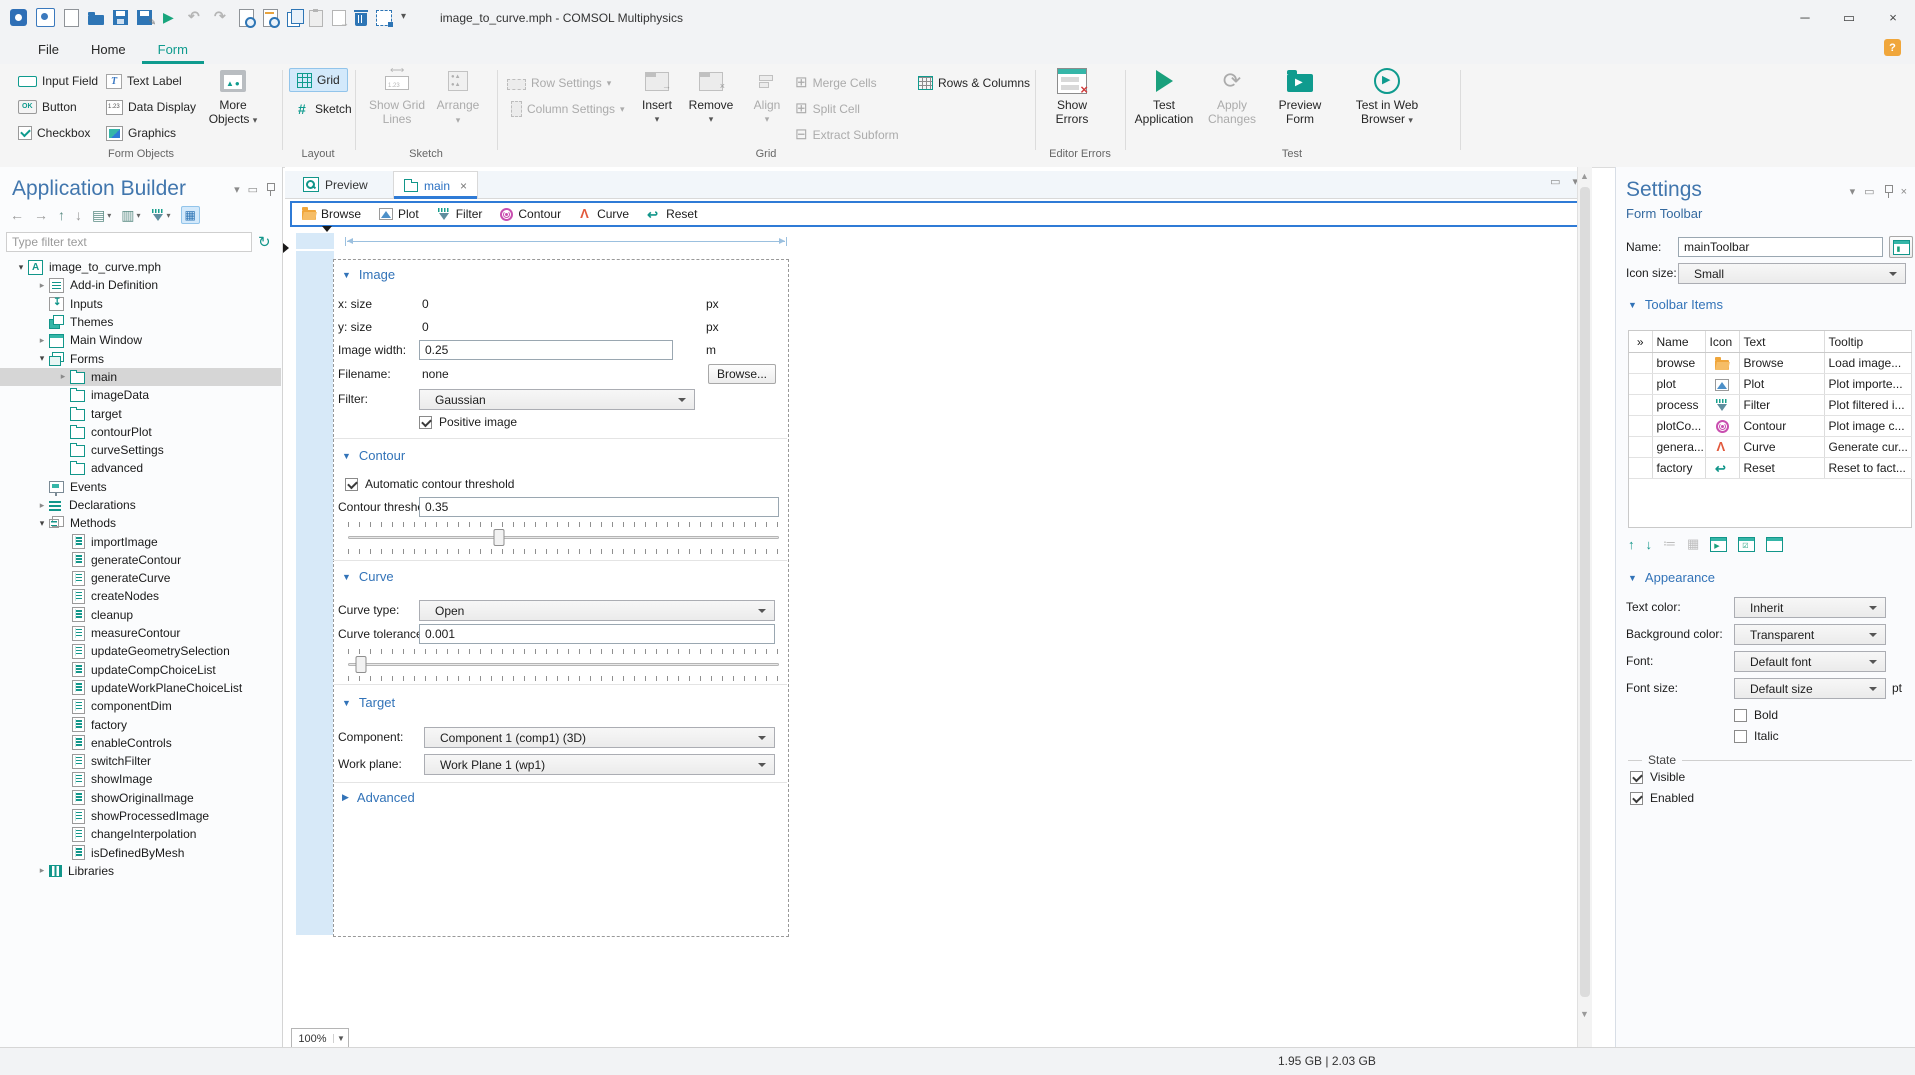 The width and height of the screenshot is (1915, 1075). What do you see at coordinates (373, 455) in the screenshot?
I see `section-contour: ▼ Contour` at bounding box center [373, 455].